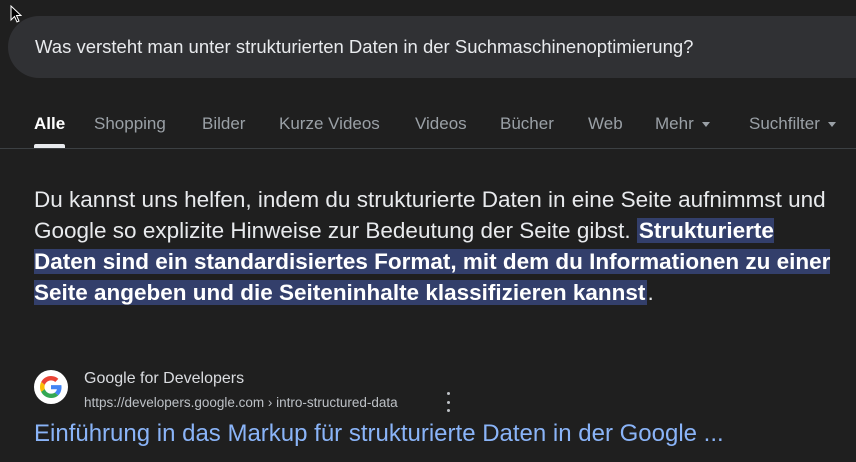 The image size is (856, 462). I want to click on snippet-text-end: ., so click(650, 292).